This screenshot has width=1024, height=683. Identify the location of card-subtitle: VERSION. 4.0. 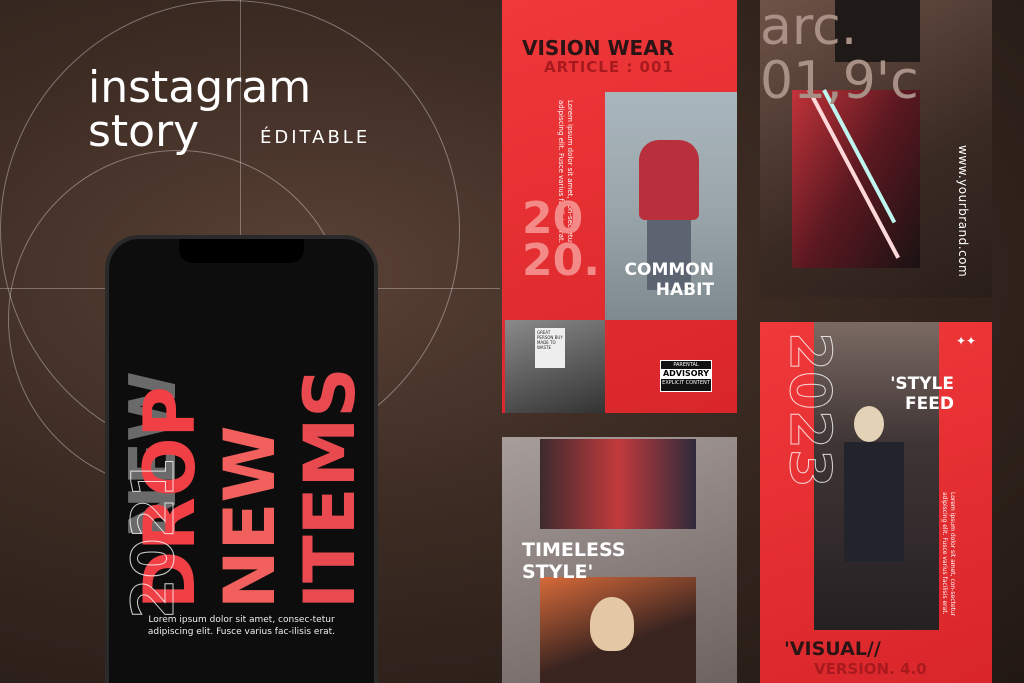
(870, 669).